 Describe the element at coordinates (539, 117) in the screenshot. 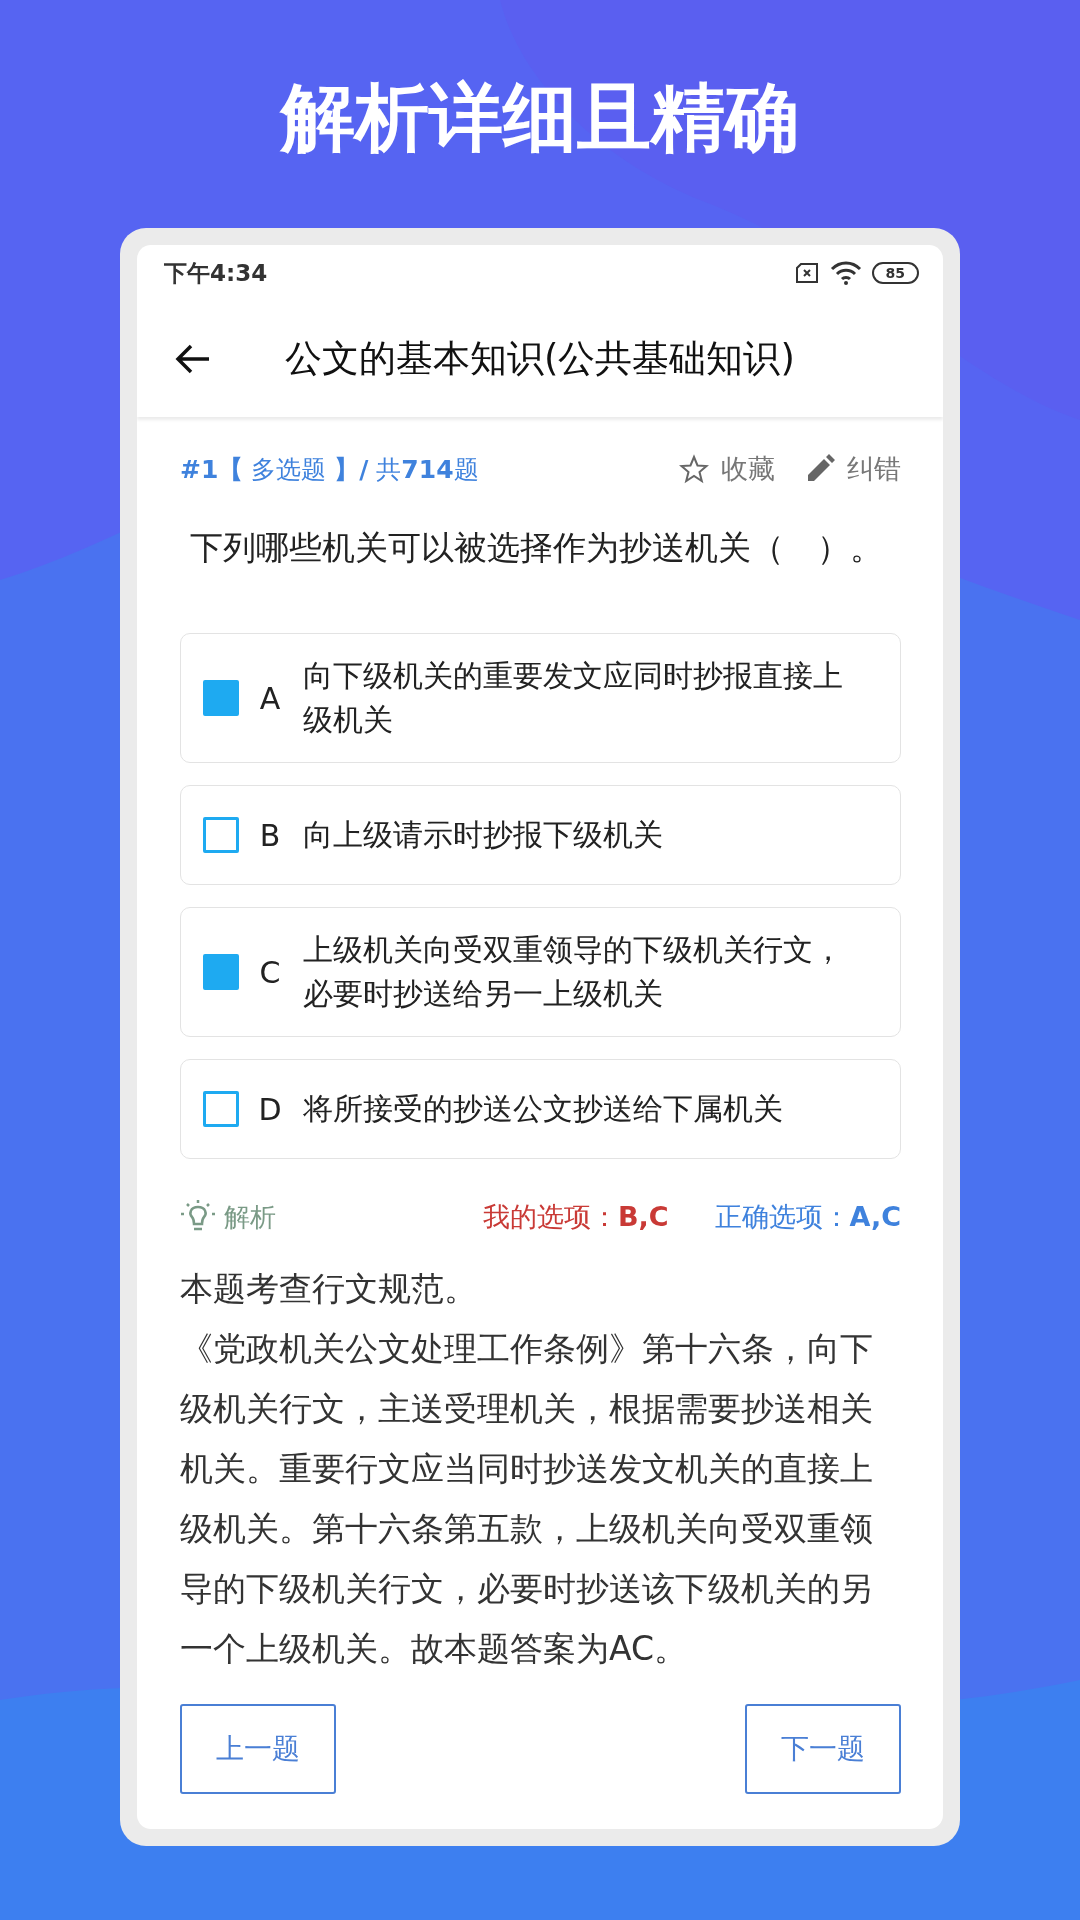

I see `headline: 解析详细且精确` at that location.